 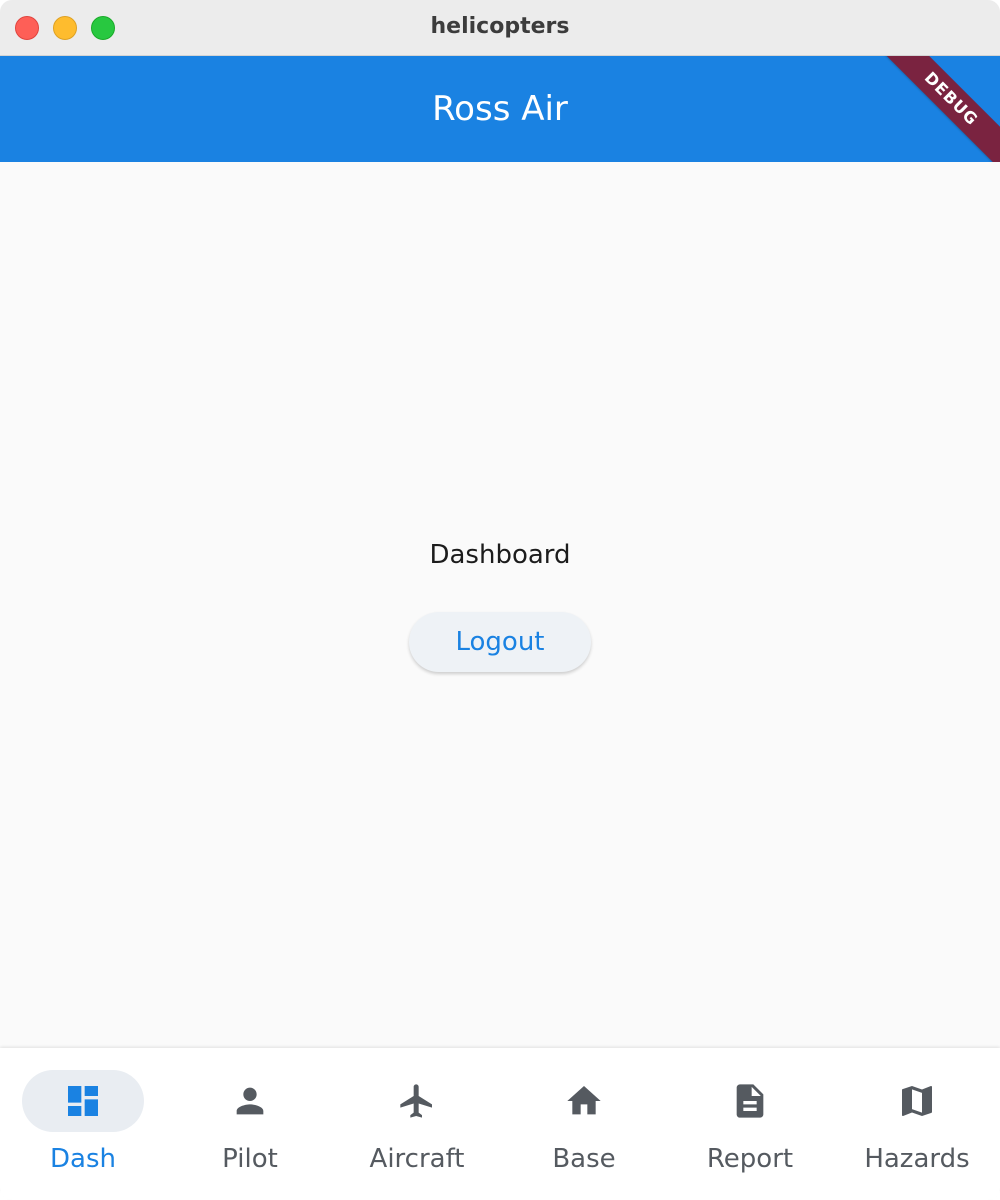 I want to click on nav-label: Report, so click(x=750, y=1159).